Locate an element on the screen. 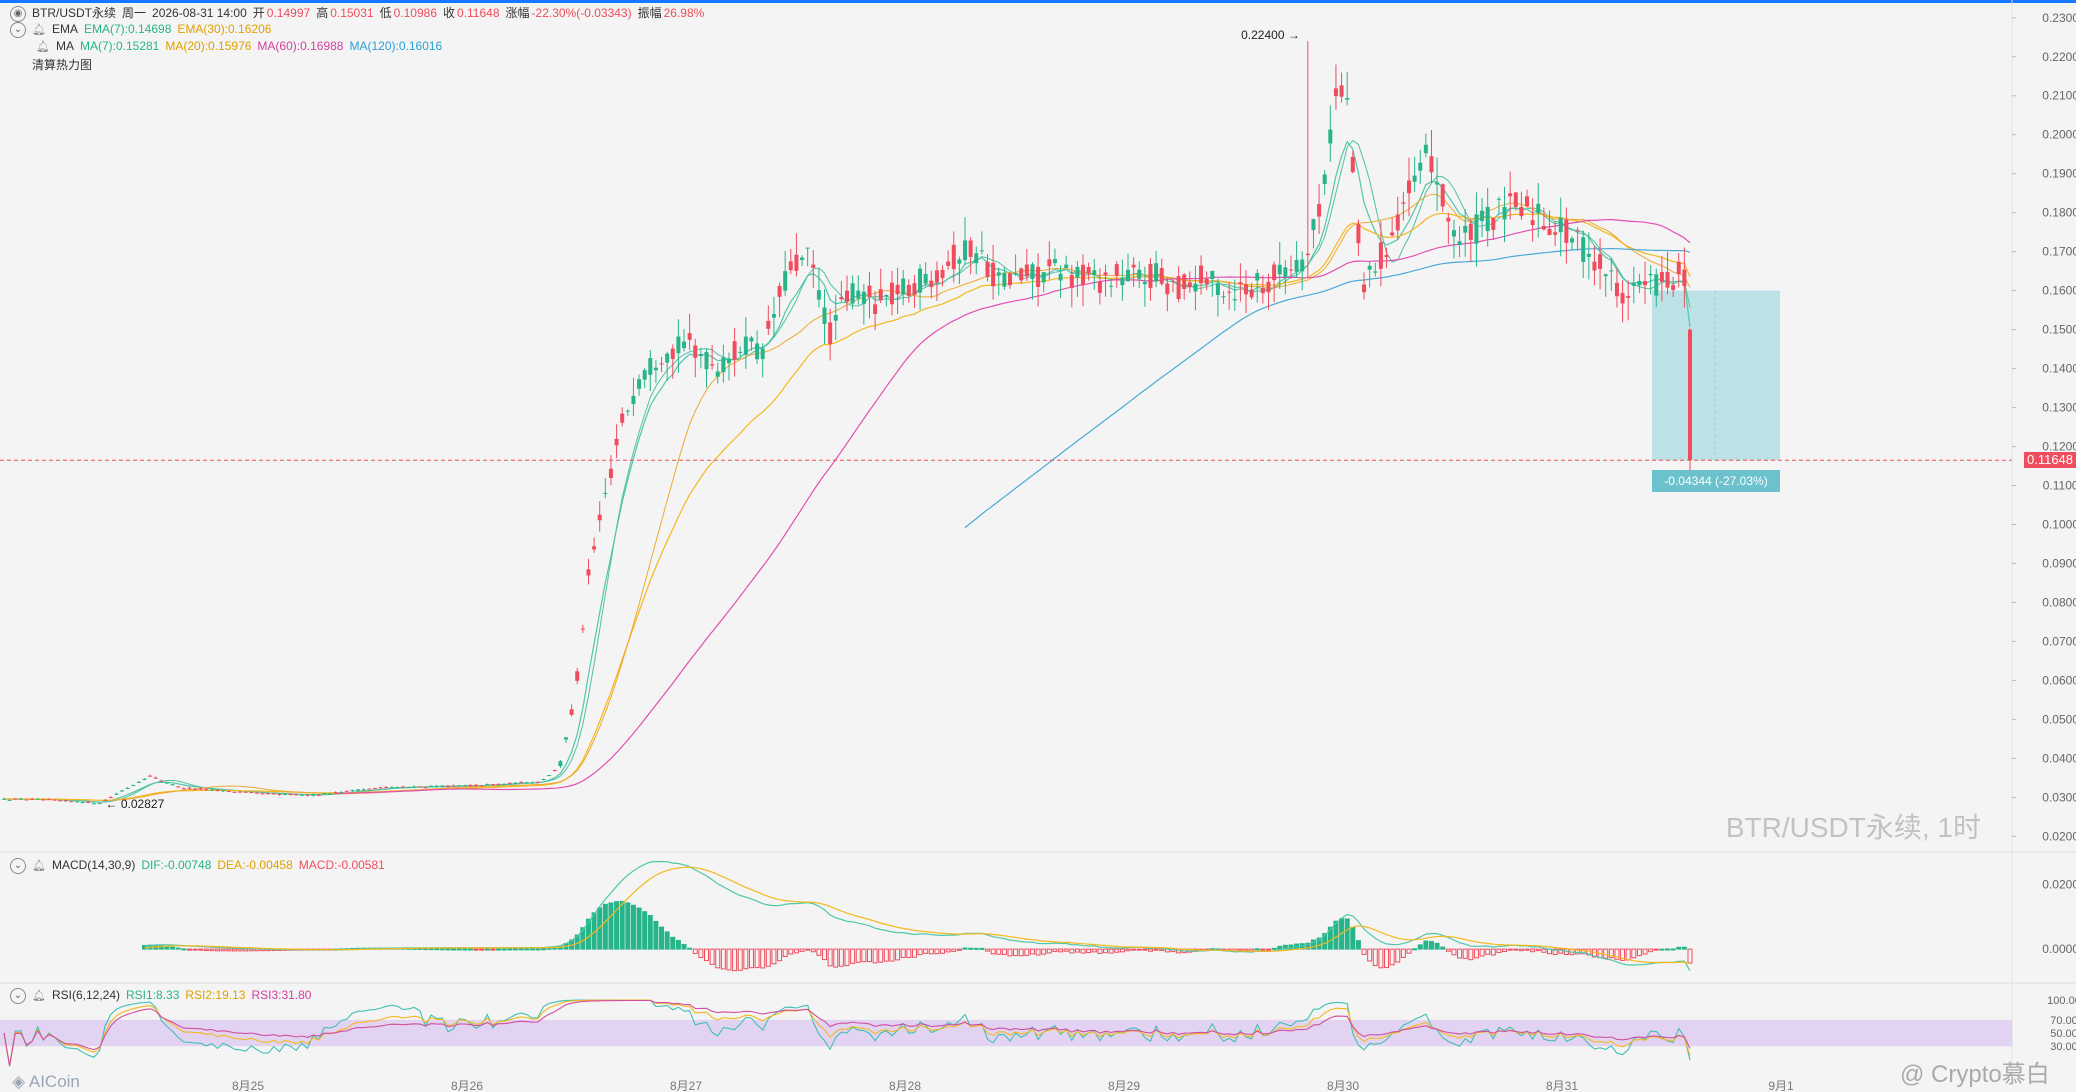 The height and width of the screenshot is (1092, 2076). macd-toggle-icon: ⌄ is located at coordinates (18, 866).